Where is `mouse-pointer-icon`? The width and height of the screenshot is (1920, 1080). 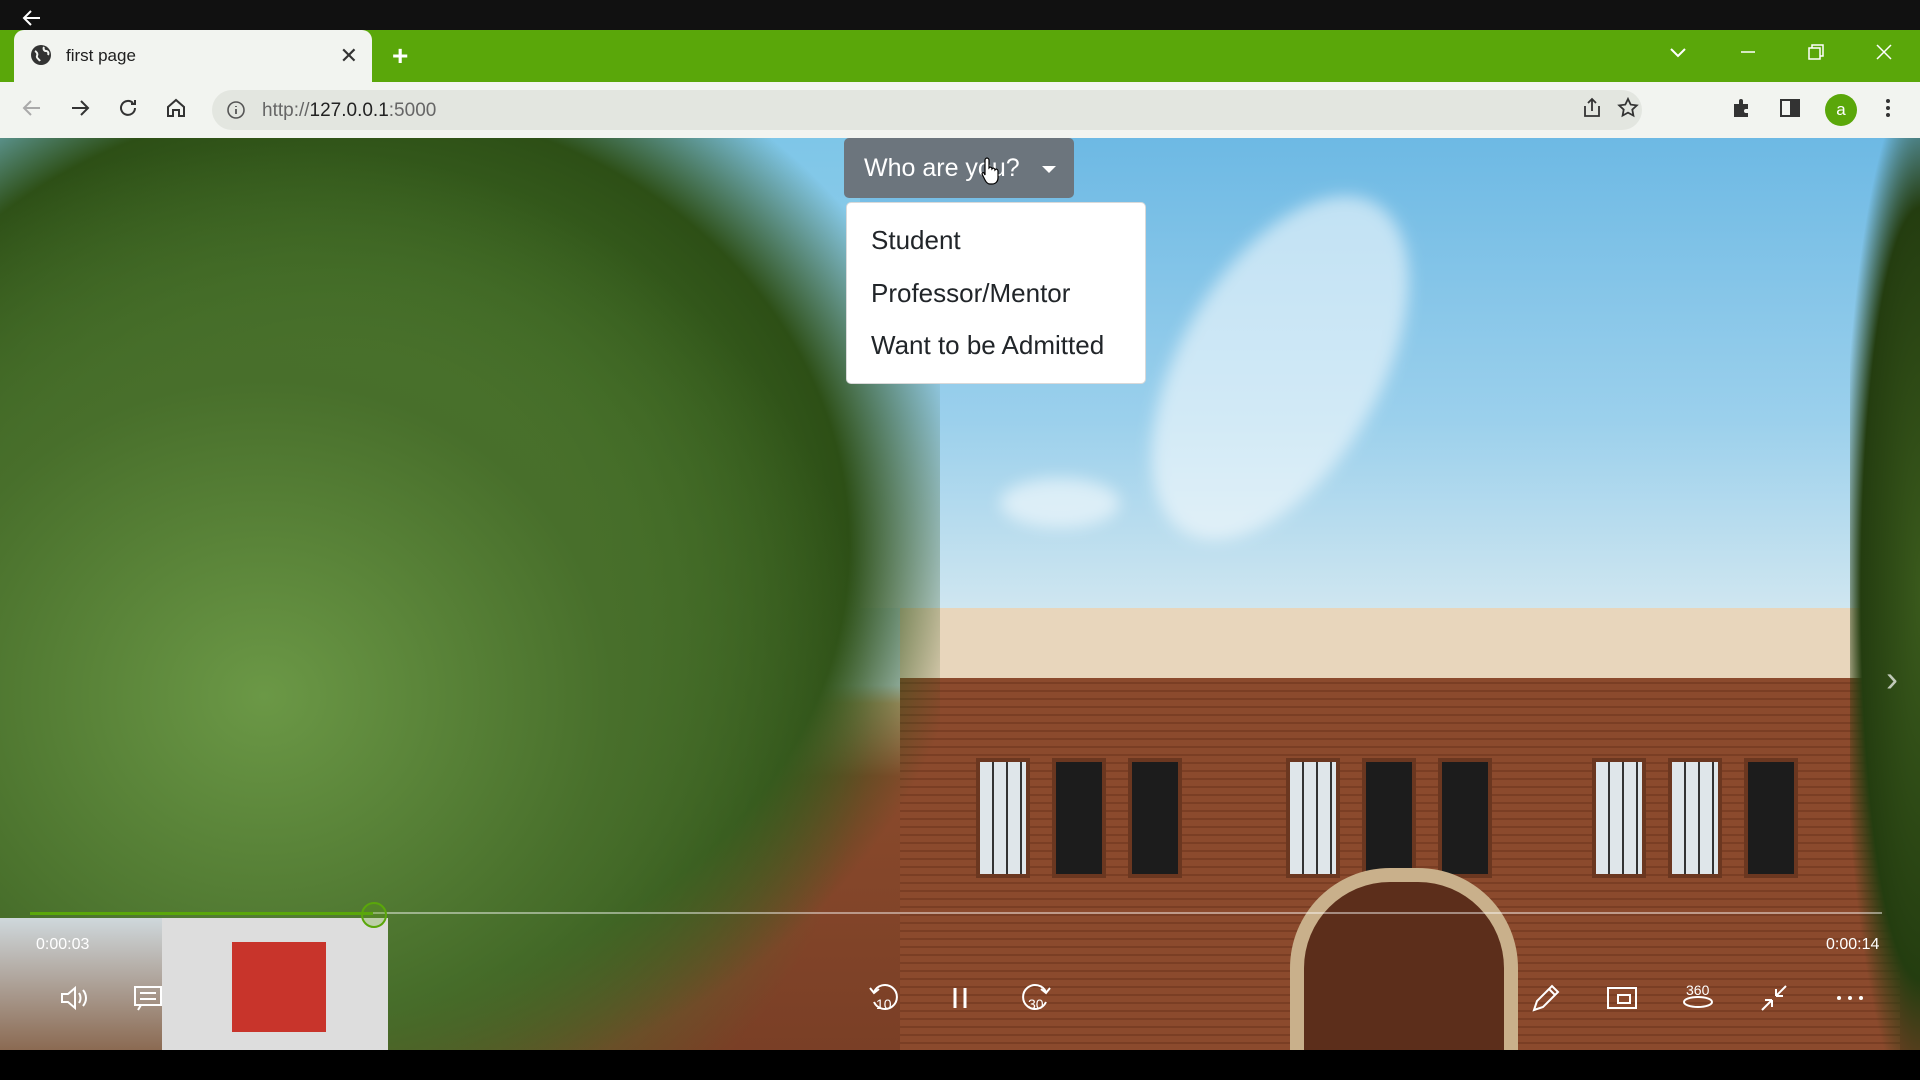
mouse-pointer-icon is located at coordinates (990, 171).